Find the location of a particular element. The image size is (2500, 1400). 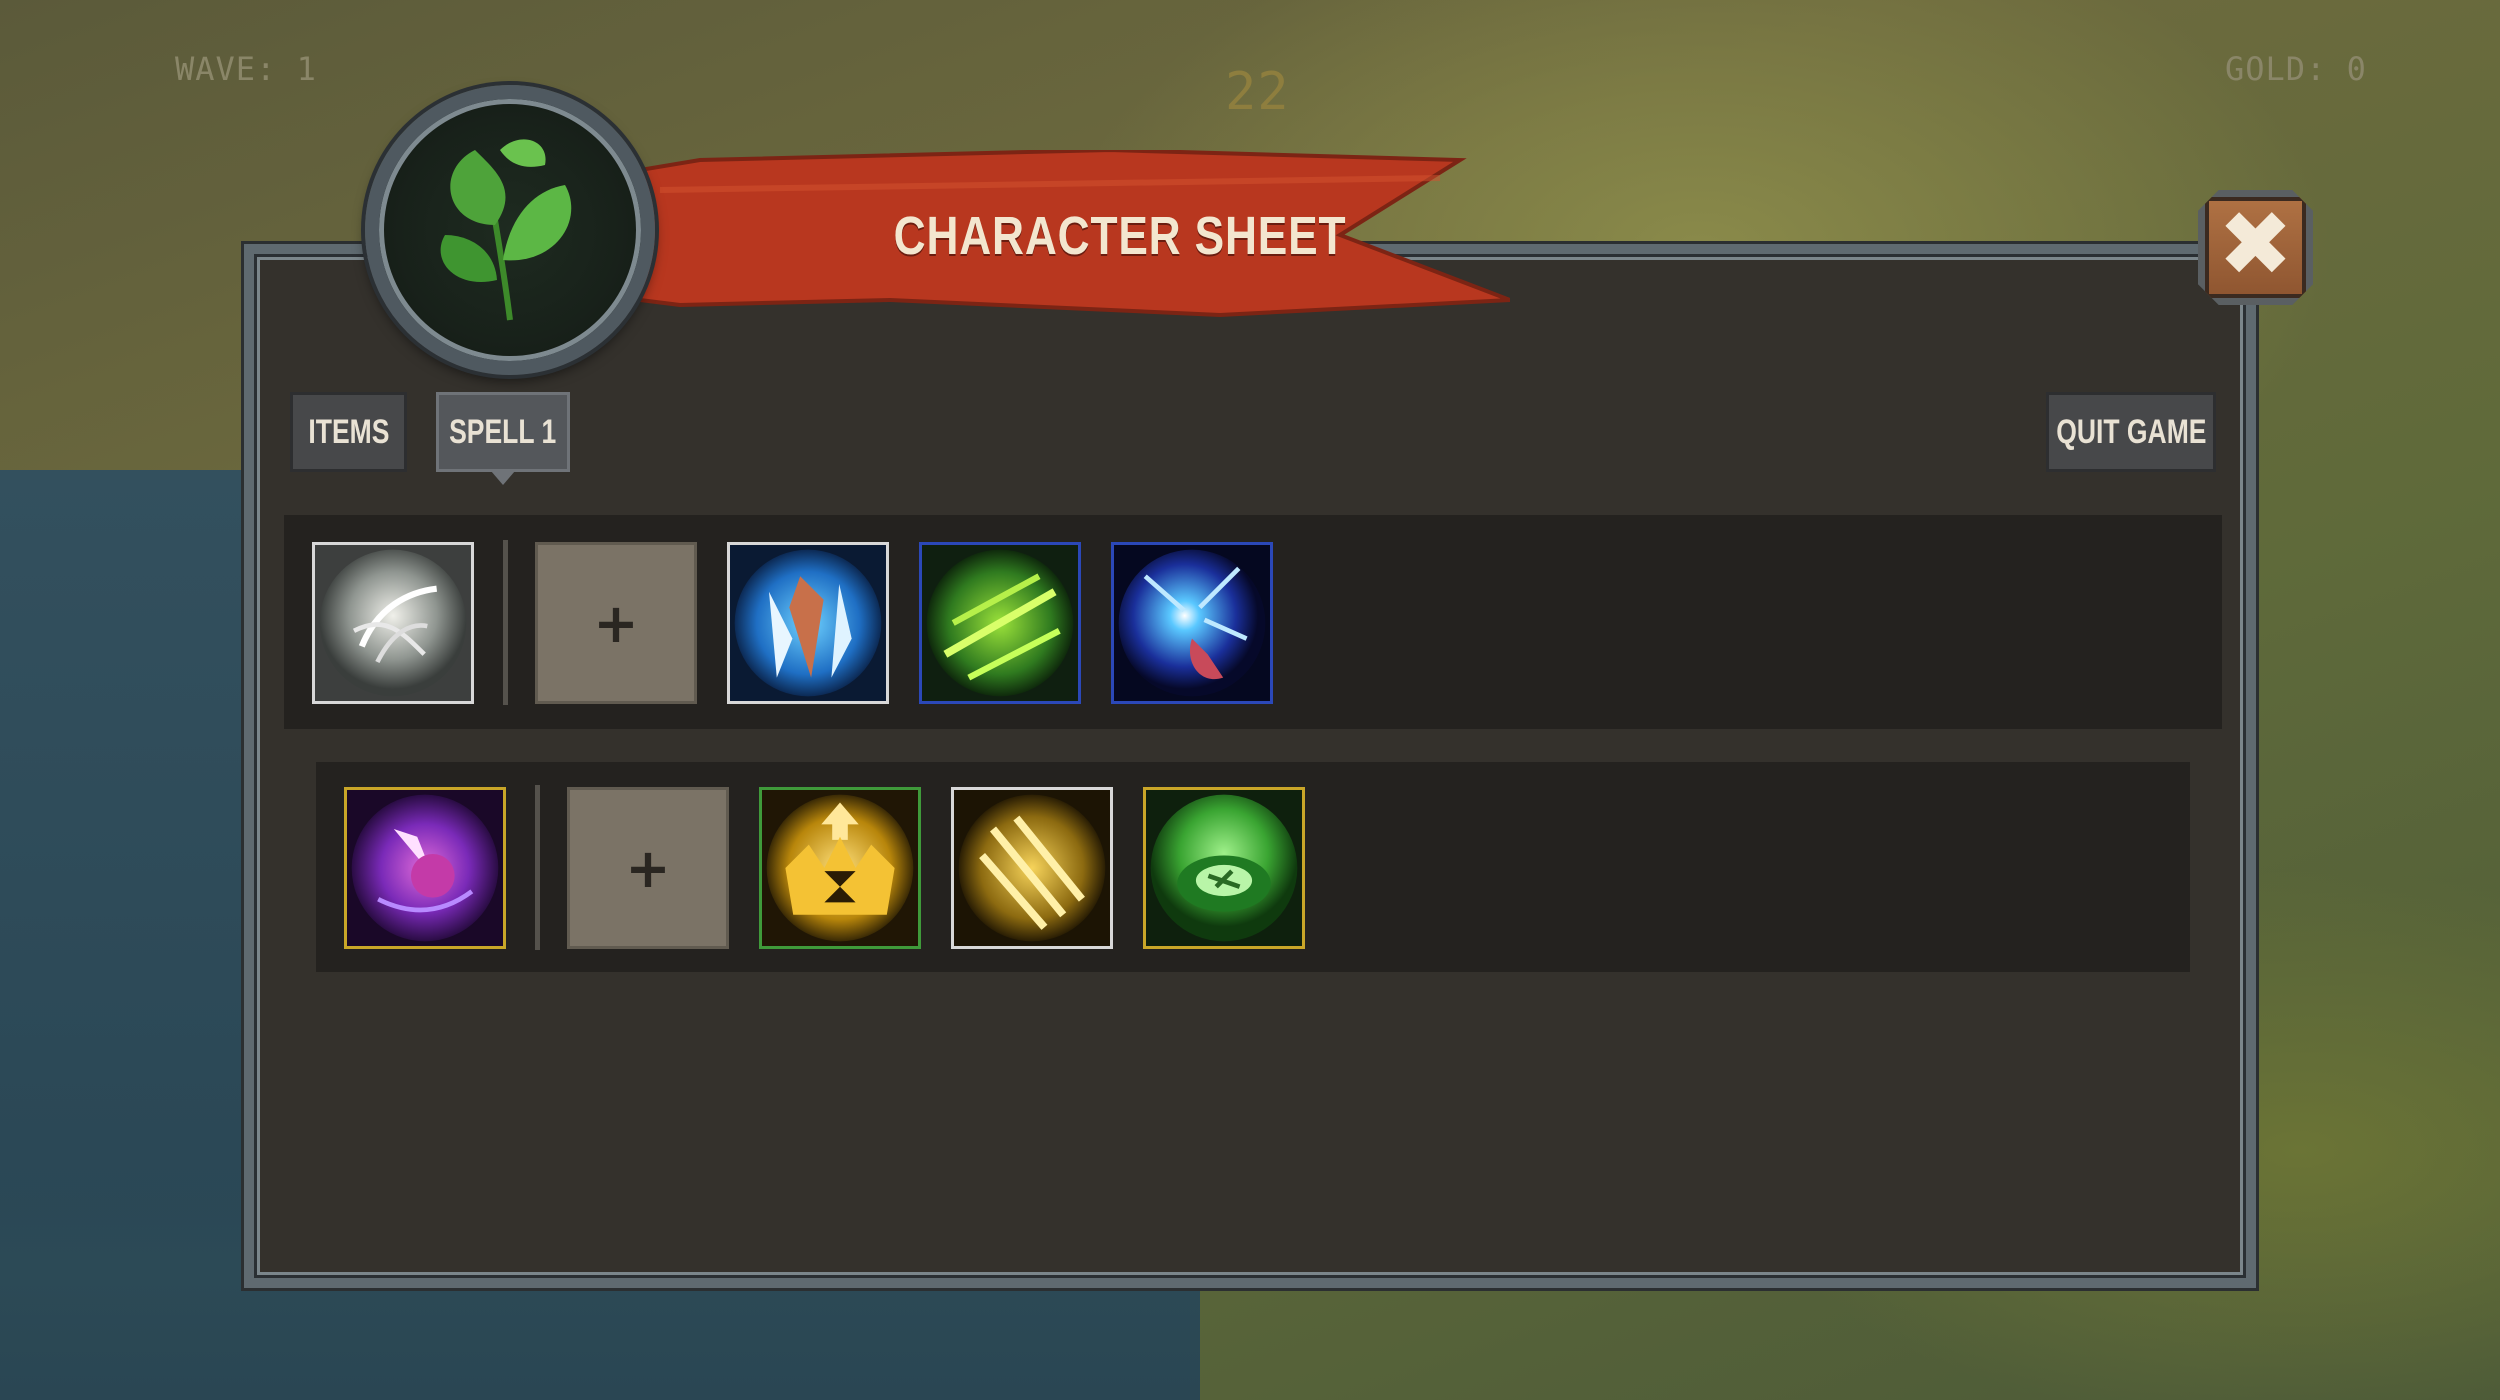

quit-game-button: QUIT GAME is located at coordinates (2131, 432).